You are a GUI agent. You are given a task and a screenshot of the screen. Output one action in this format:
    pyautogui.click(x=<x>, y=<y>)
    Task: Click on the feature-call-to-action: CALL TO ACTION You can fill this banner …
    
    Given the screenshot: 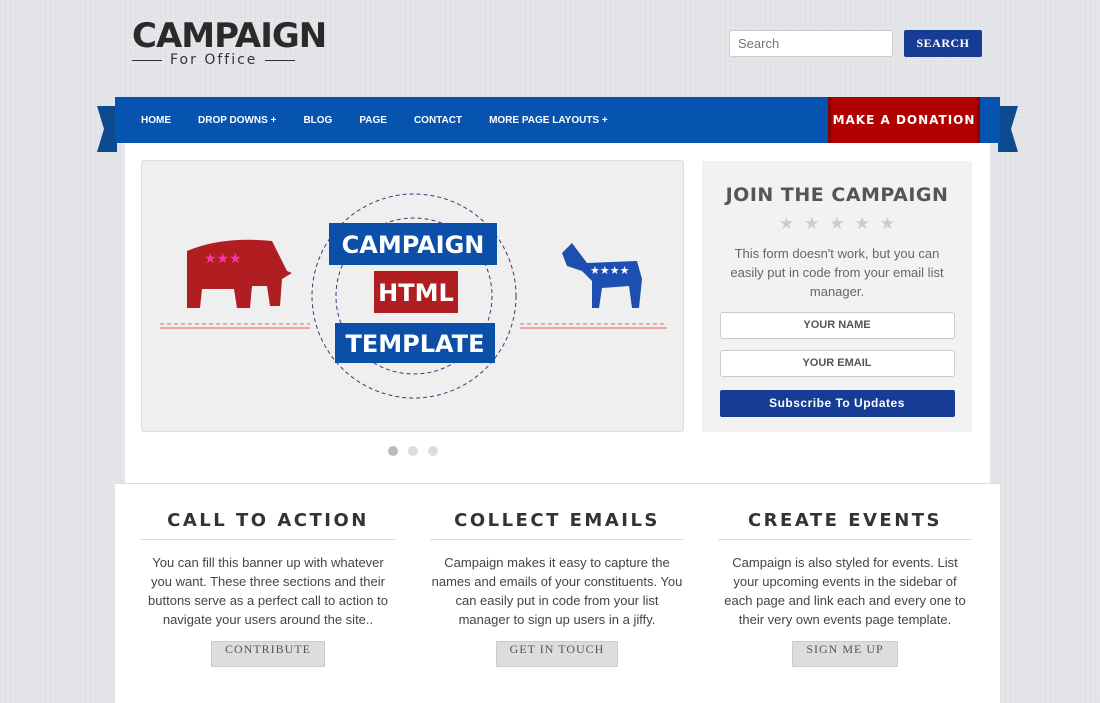 What is the action you would take?
    pyautogui.click(x=268, y=588)
    